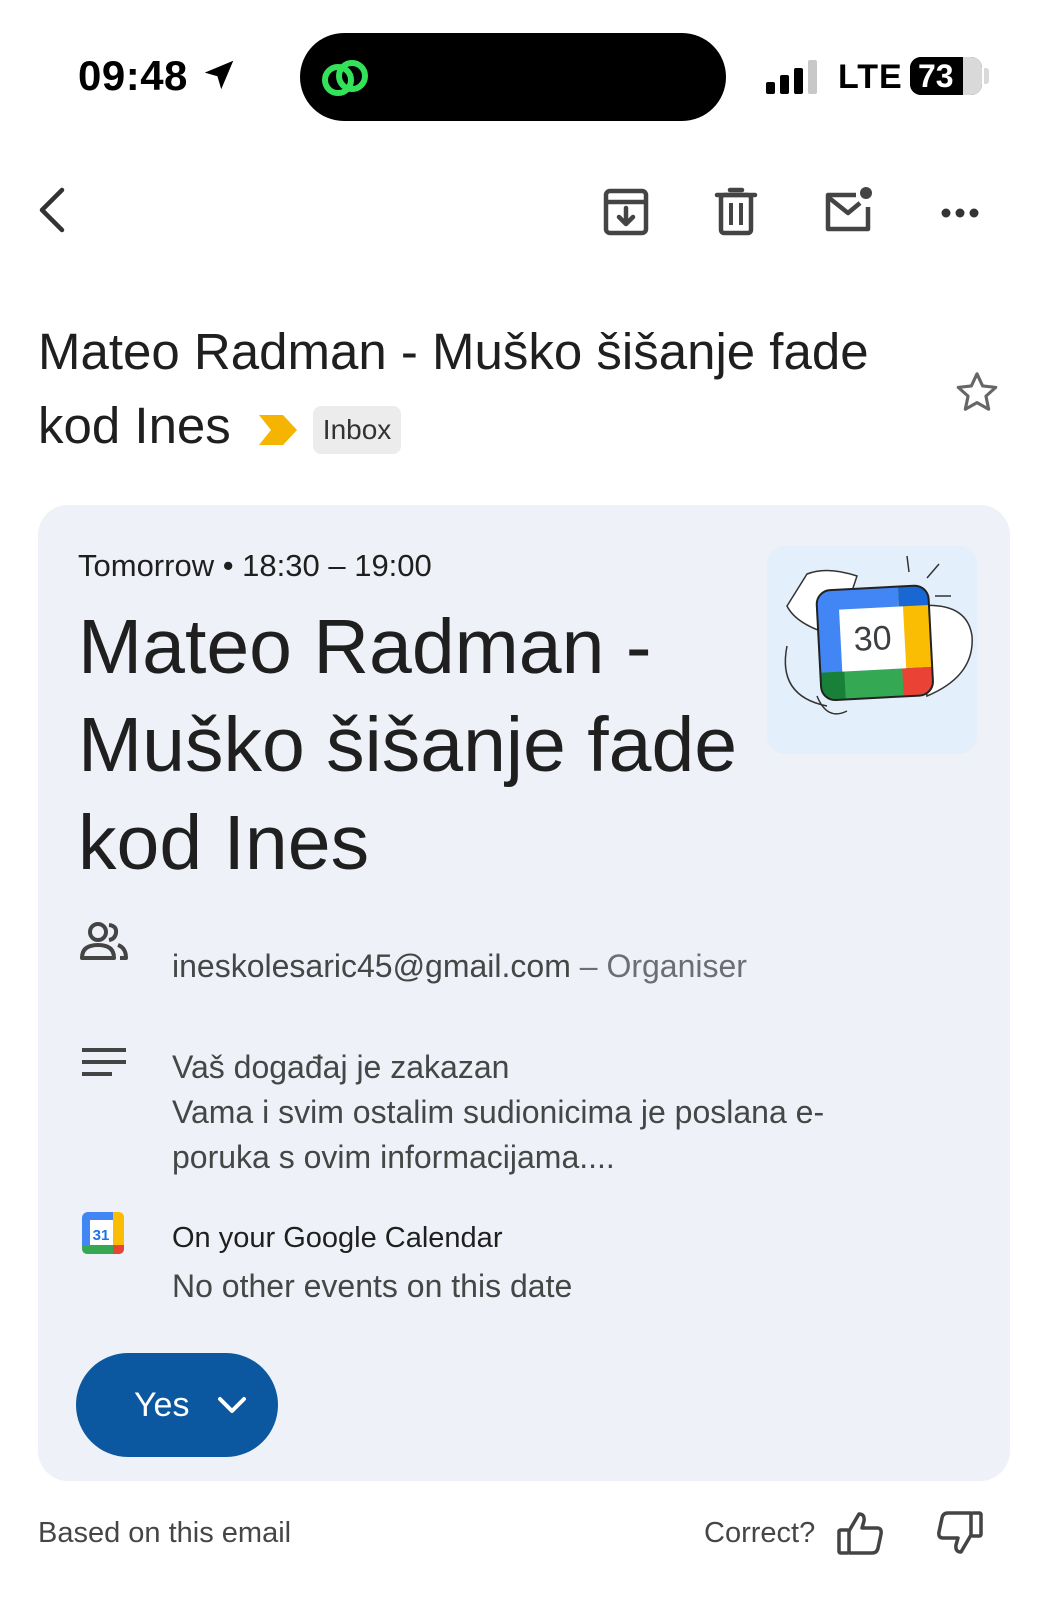 This screenshot has width=1046, height=1600. I want to click on more-options-icon, so click(962, 213).